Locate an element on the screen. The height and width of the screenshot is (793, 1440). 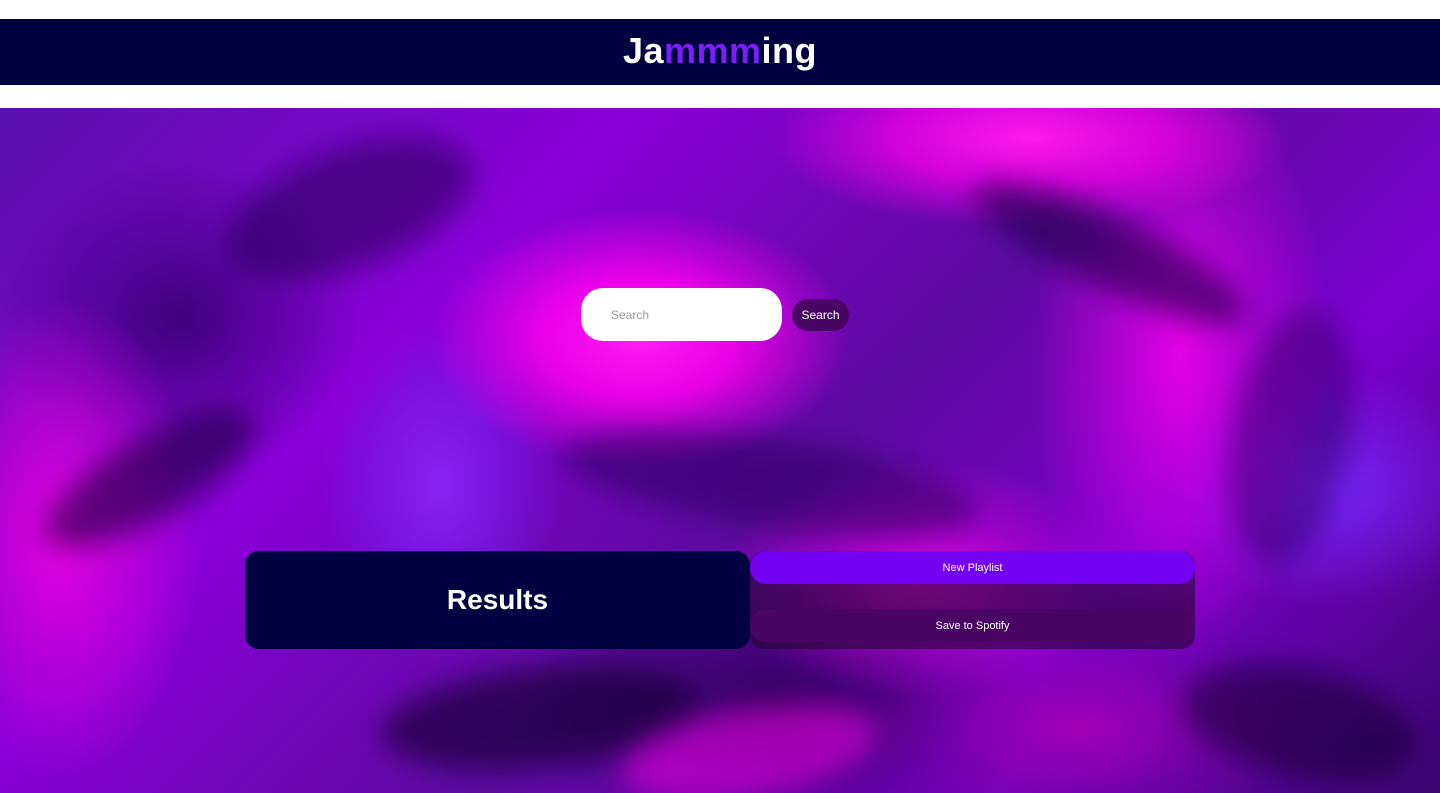
save-to-spotify-button: Save to Spotify is located at coordinates (972, 625).